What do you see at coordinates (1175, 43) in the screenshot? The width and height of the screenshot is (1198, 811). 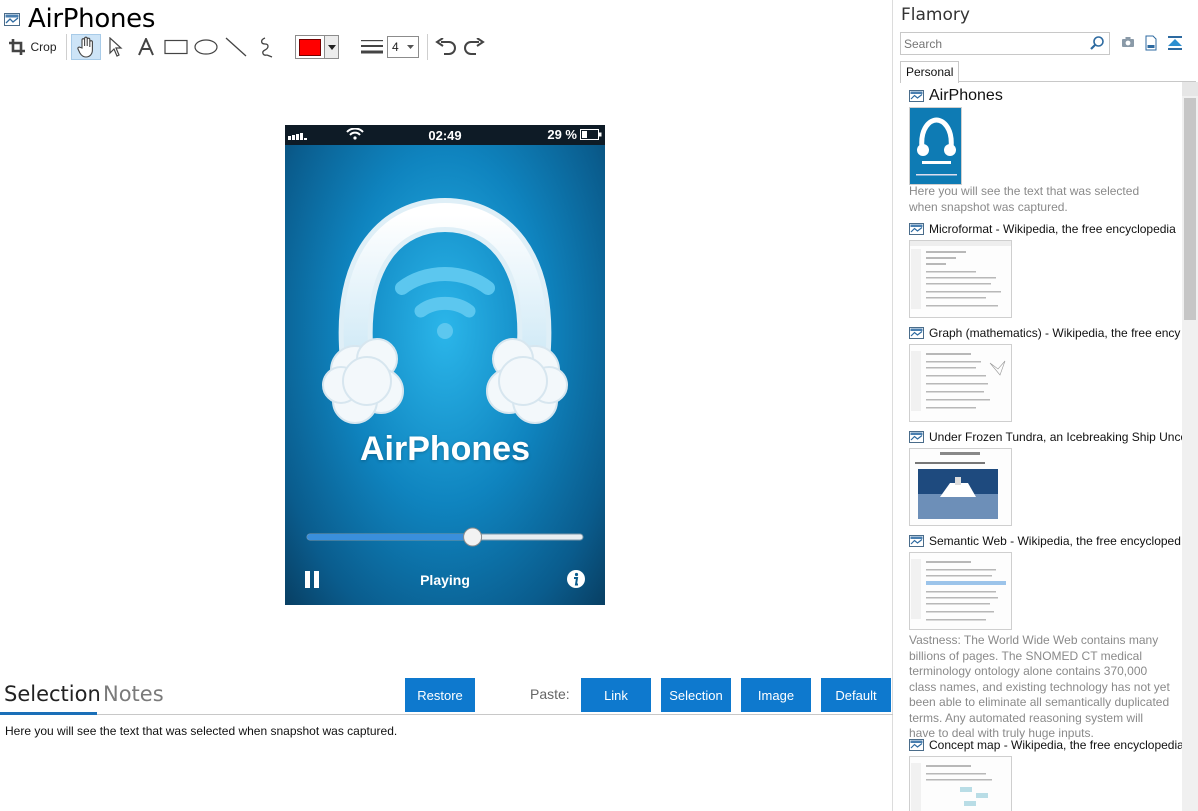 I see `collapse-icon` at bounding box center [1175, 43].